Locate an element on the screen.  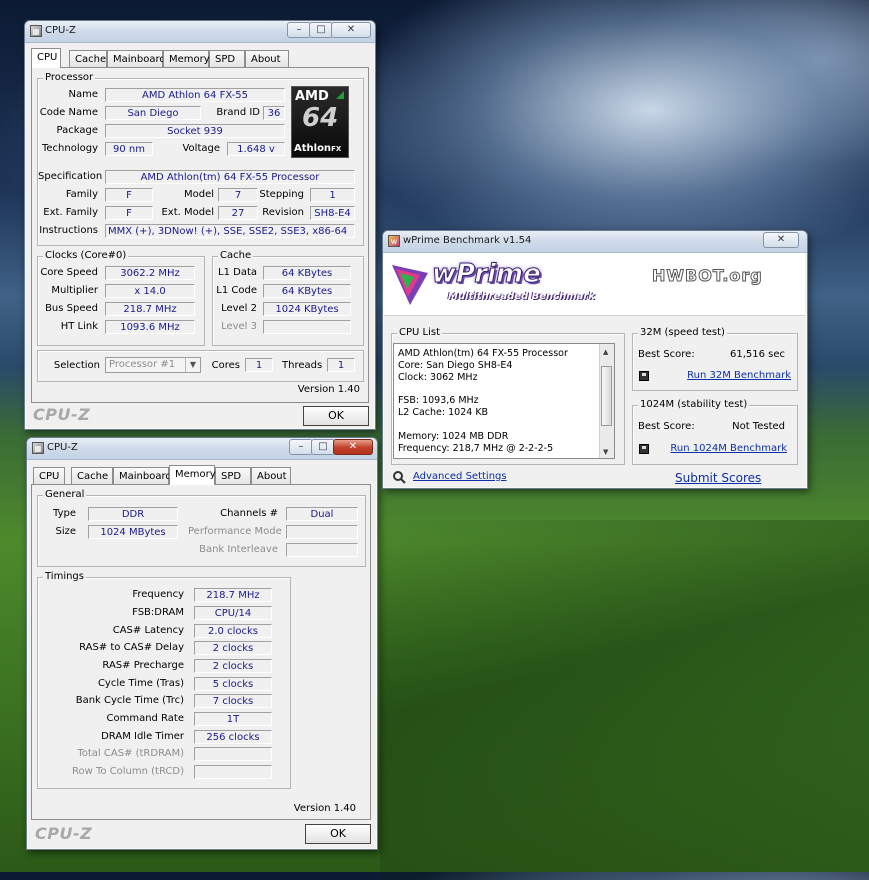
core-speed-value: 3062.2 MHz is located at coordinates (150, 273).